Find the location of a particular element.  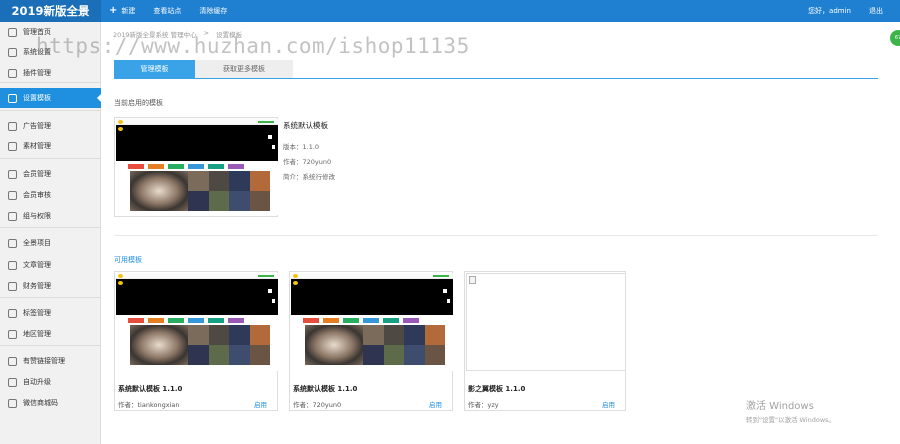

sidebar-item-label: 微信商城码 is located at coordinates (40, 403).